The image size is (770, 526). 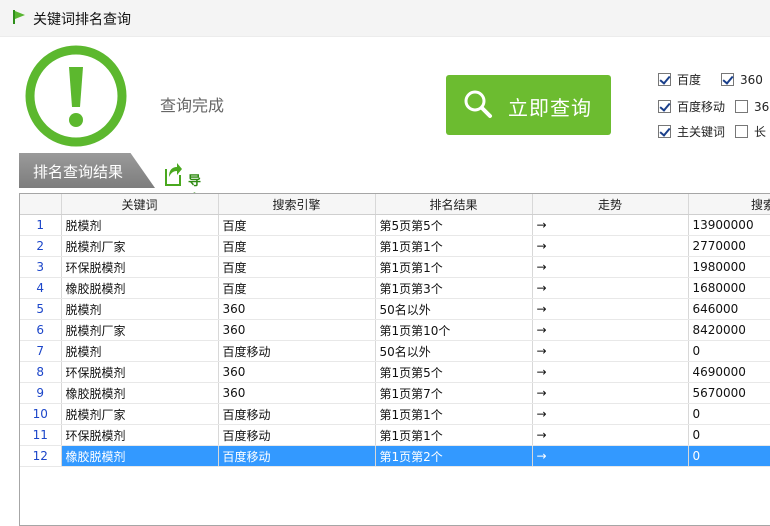 I want to click on cell-rank: 第1页第7个, so click(x=454, y=393).